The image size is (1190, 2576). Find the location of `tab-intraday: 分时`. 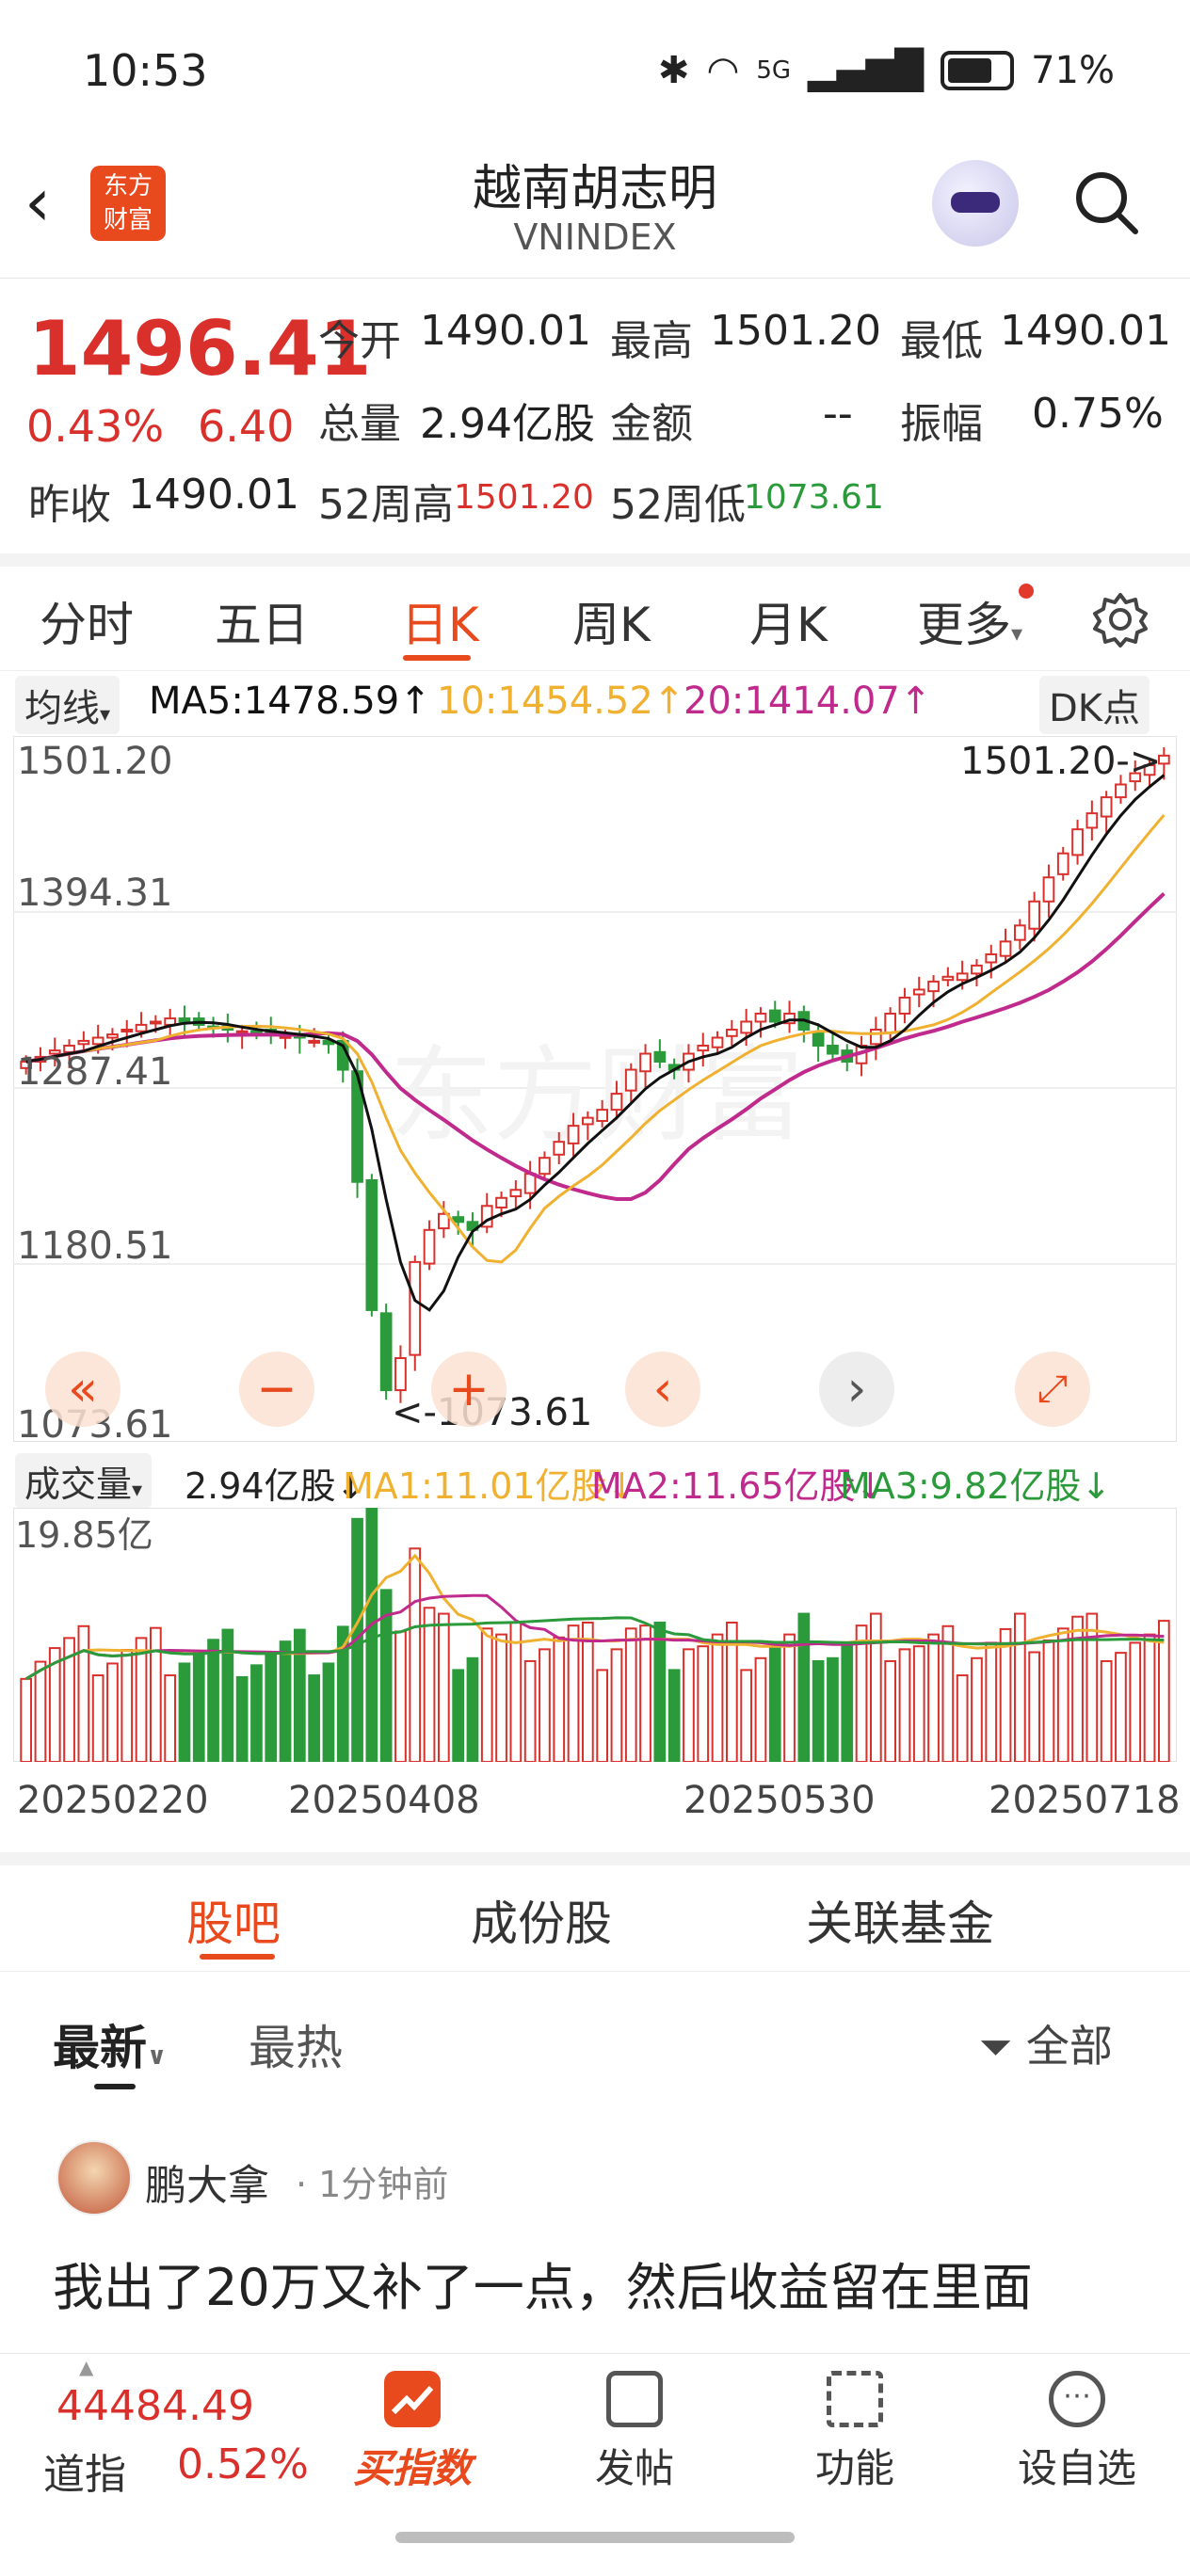

tab-intraday: 分时 is located at coordinates (87, 621).